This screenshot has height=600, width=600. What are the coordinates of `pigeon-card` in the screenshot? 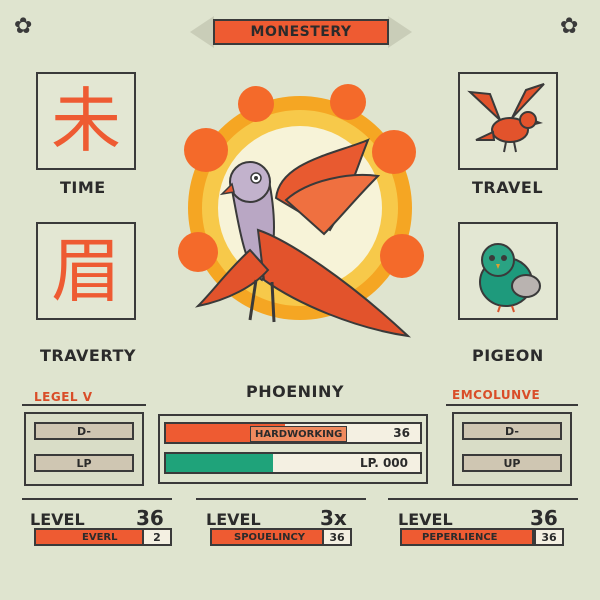 It's located at (508, 271).